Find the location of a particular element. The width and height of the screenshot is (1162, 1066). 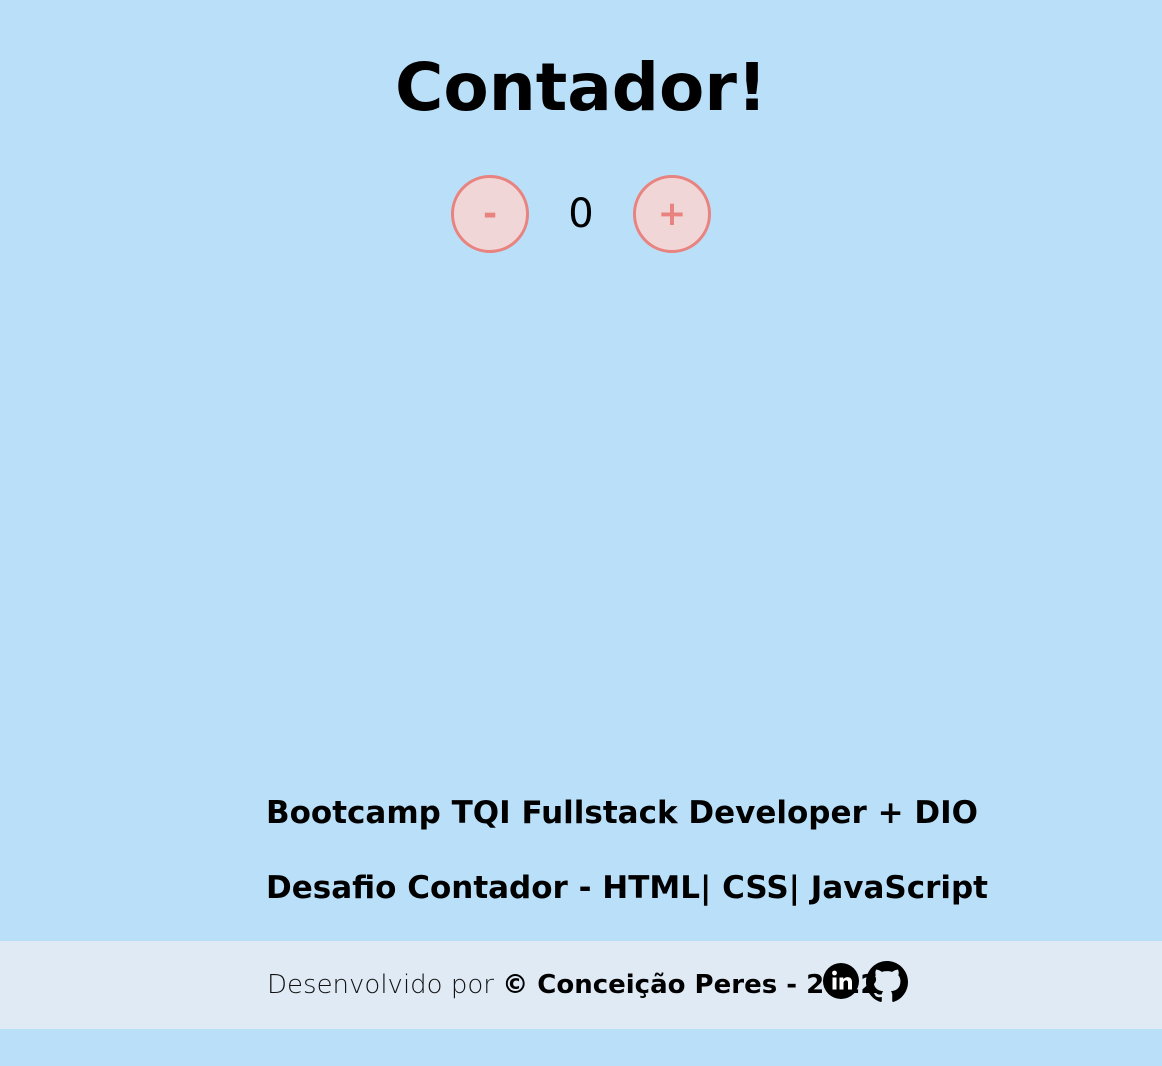

social-links is located at coordinates (865, 982).